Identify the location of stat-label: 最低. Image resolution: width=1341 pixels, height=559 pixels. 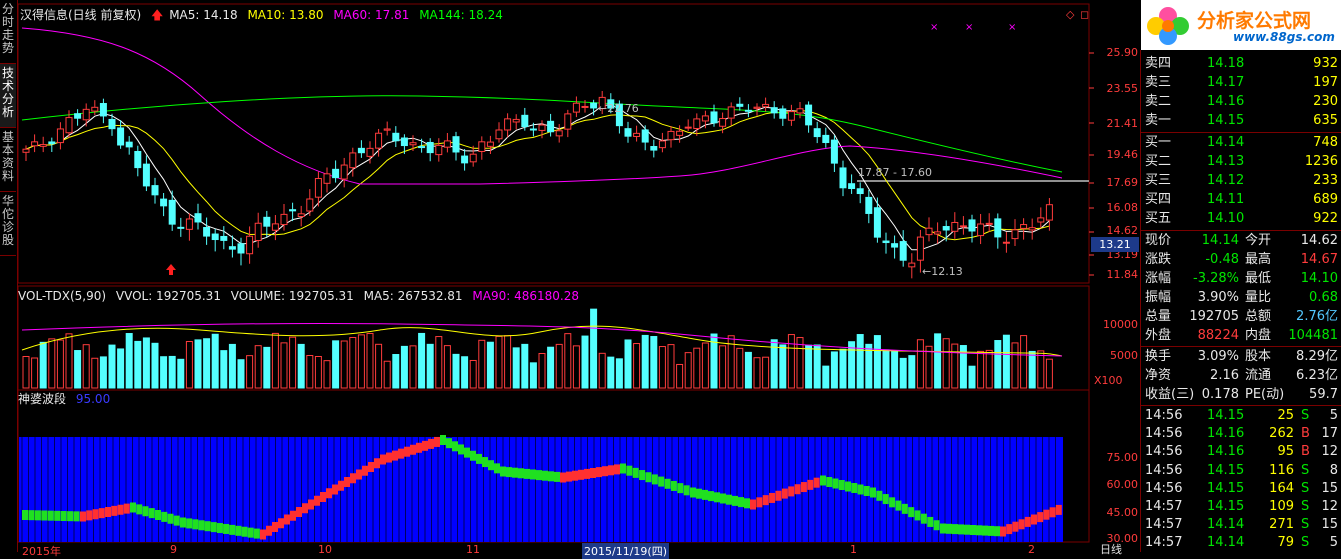
(1258, 278).